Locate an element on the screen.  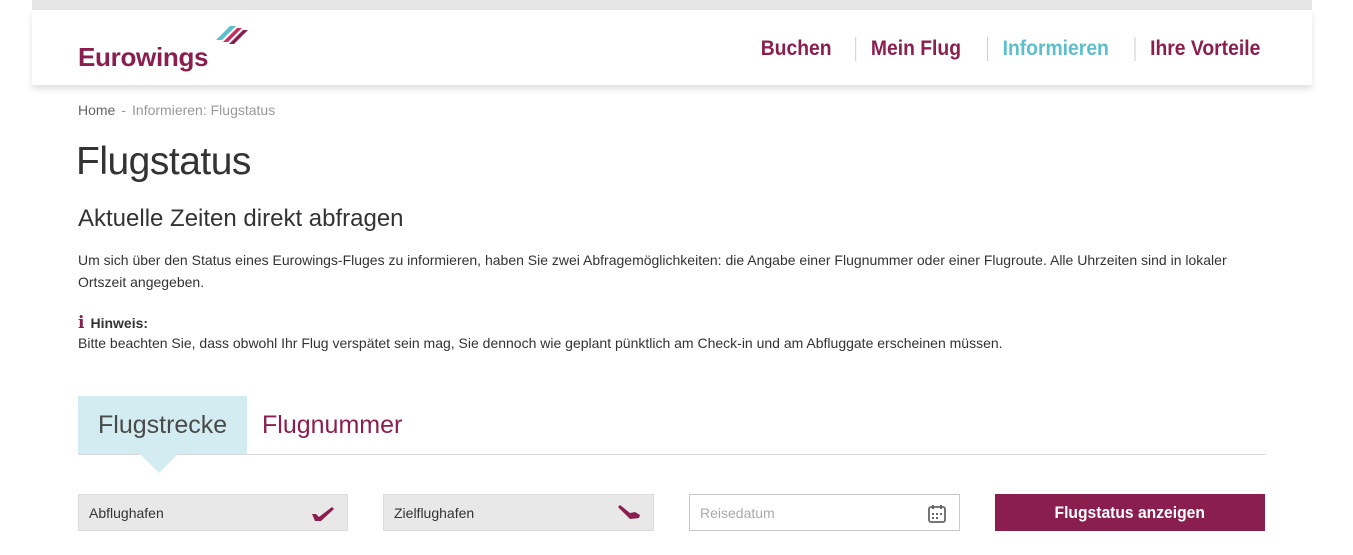
notice-heading: i Hinweis: is located at coordinates (673, 323).